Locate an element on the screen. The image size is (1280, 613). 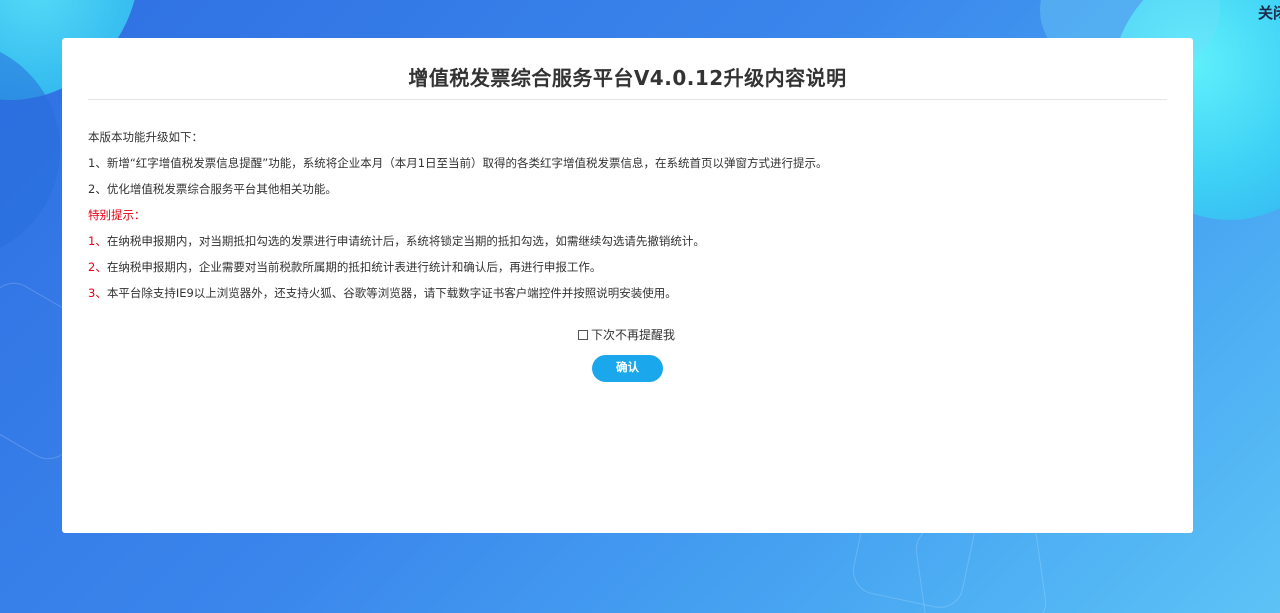
intro-text: 本版本功能升级如下： is located at coordinates (145, 137).